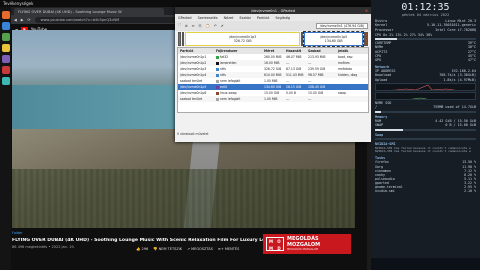  What do you see at coordinates (294, 87) in the screenshot?
I see `cell-used: 26.15 GiB` at bounding box center [294, 87].